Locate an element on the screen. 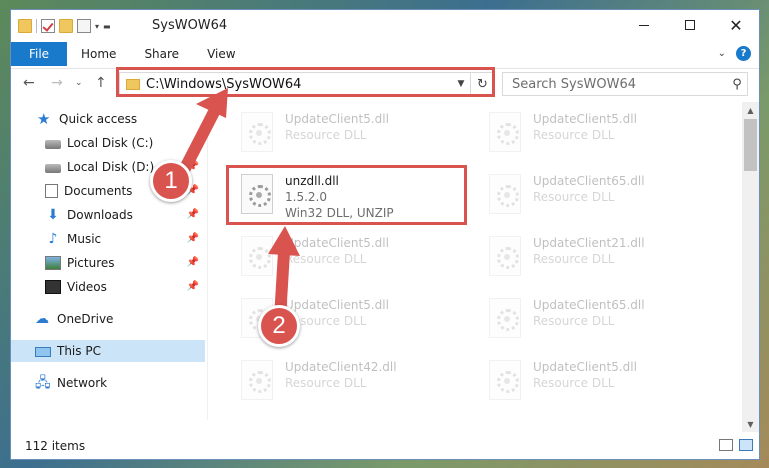 The width and height of the screenshot is (769, 468). customize-icon is located at coordinates (84, 26).